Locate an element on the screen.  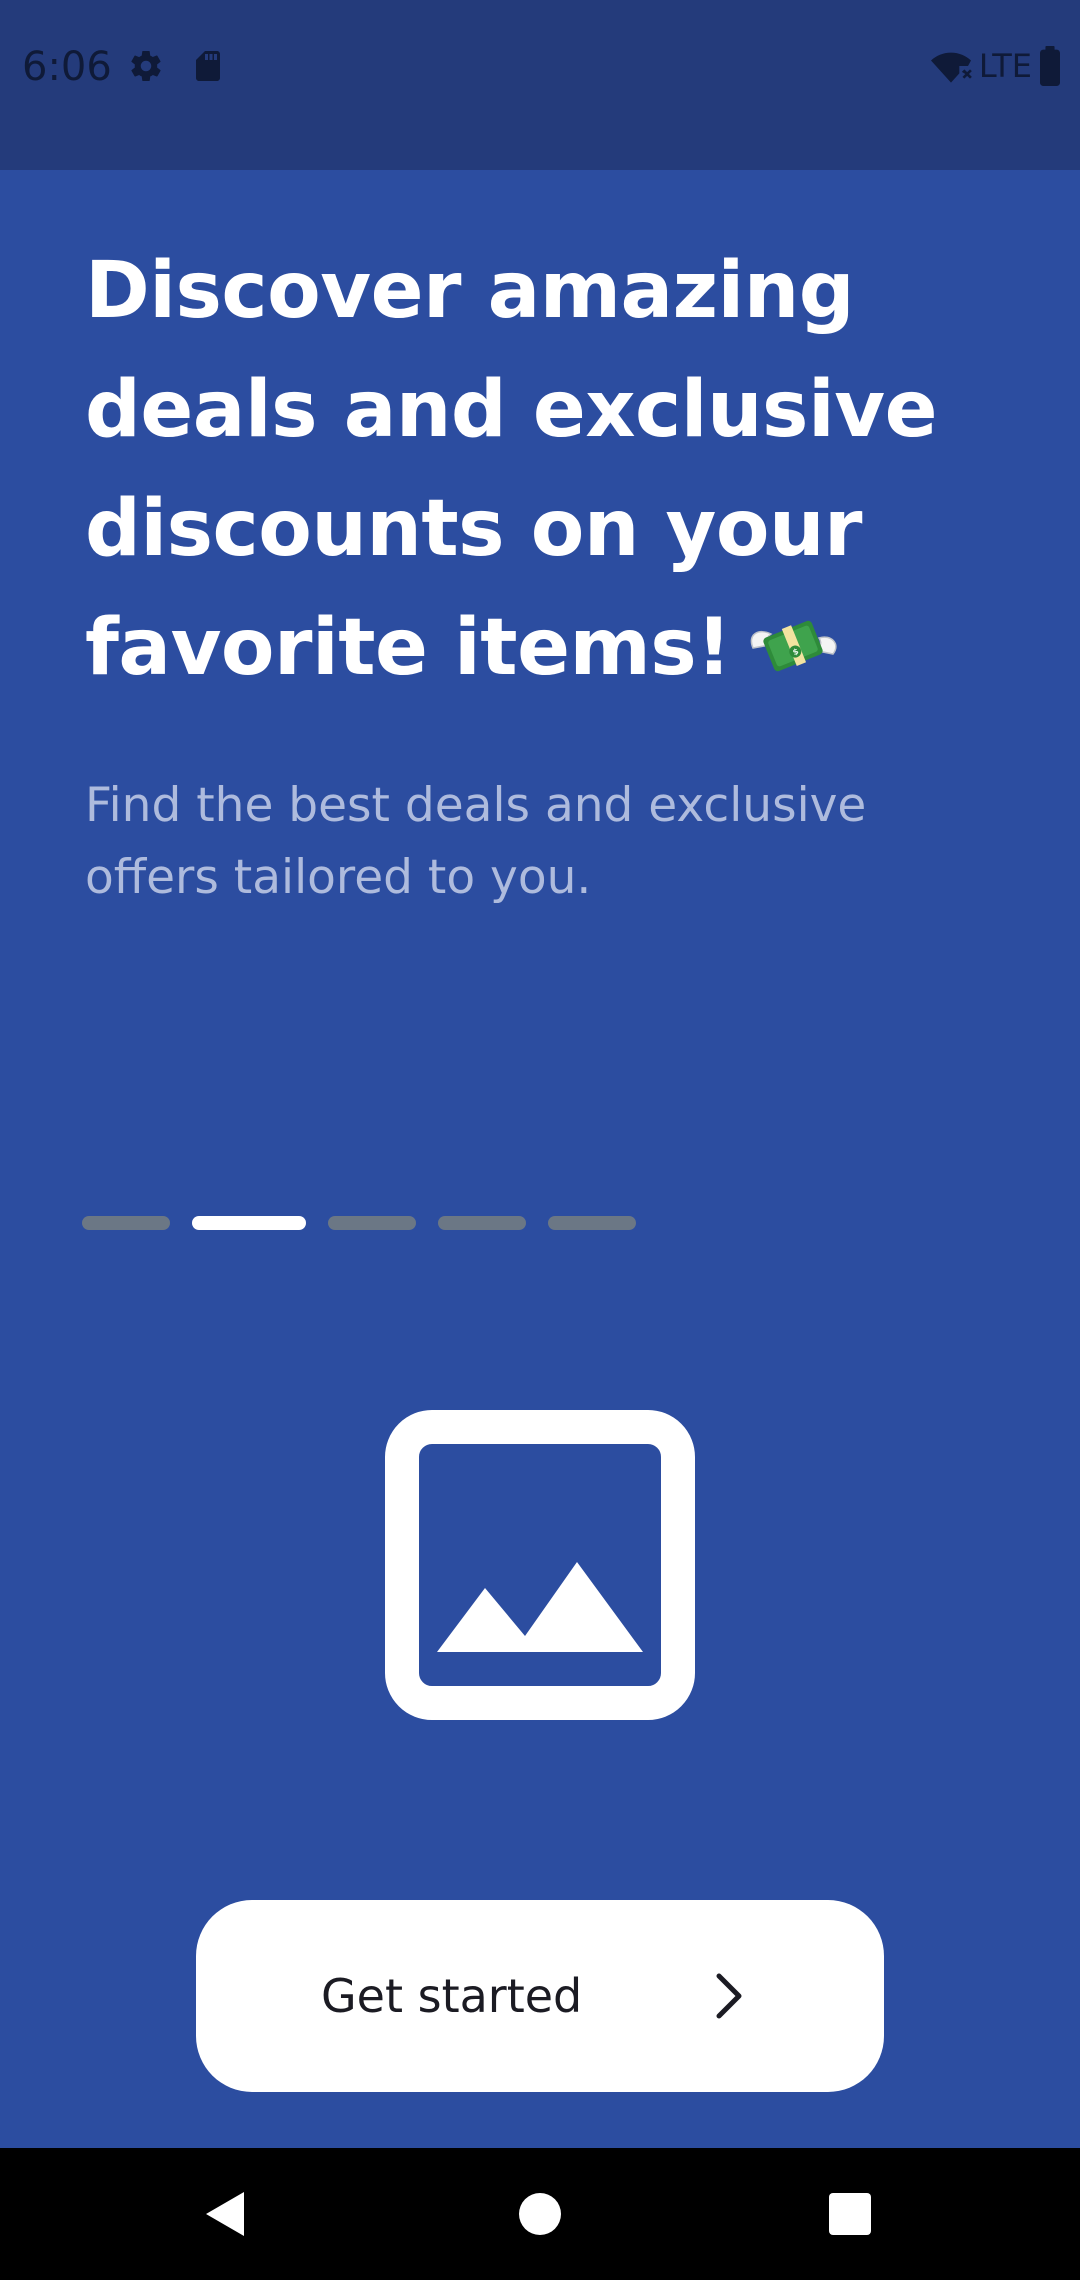
home-icon is located at coordinates (540, 2214).